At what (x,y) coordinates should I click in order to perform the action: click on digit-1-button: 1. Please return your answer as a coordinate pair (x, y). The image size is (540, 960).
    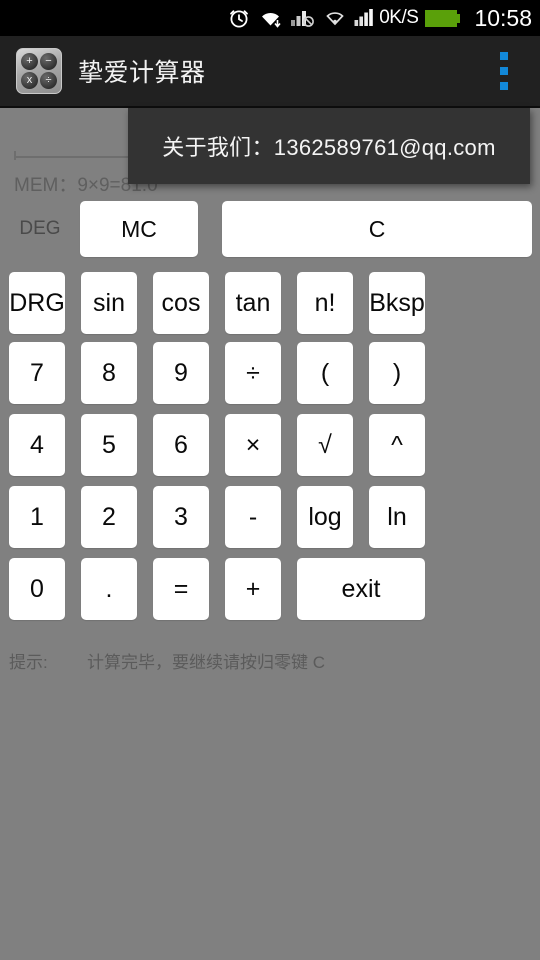
    Looking at the image, I should click on (37, 517).